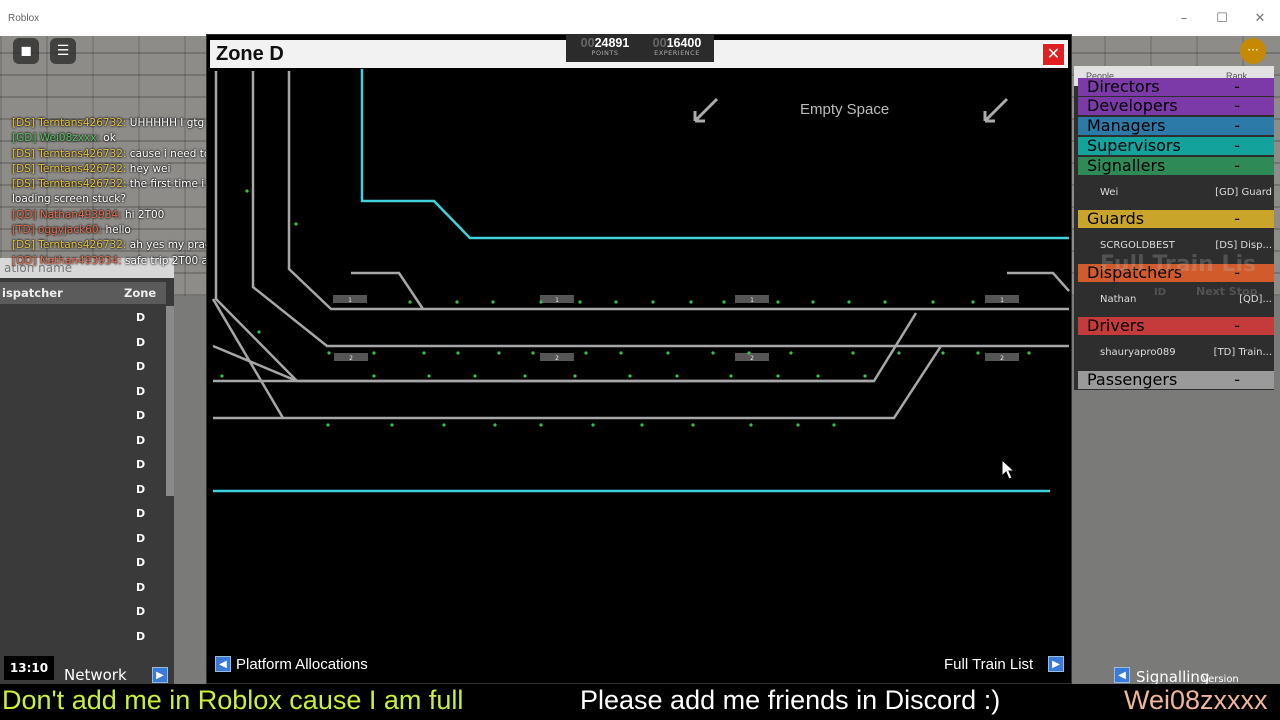 The image size is (1280, 720). I want to click on platform-allocations-prev-icon: ◀, so click(223, 664).